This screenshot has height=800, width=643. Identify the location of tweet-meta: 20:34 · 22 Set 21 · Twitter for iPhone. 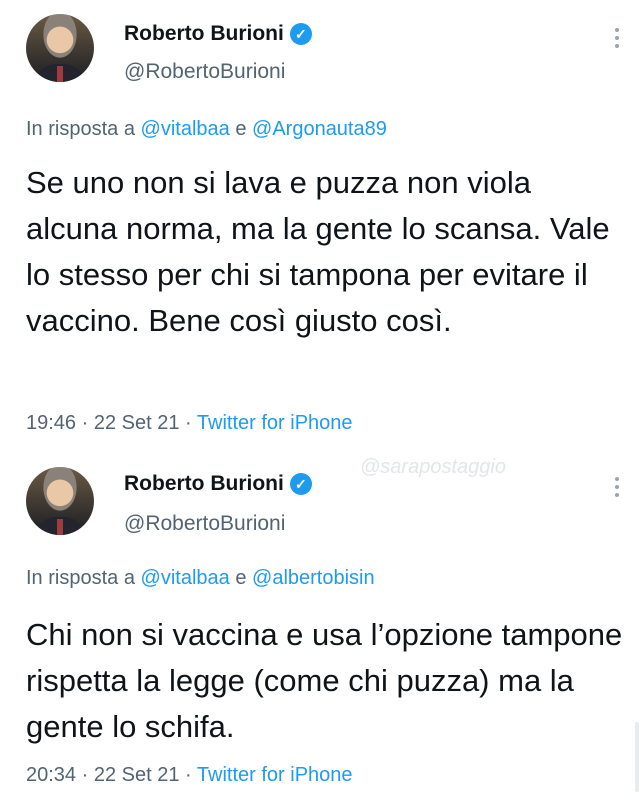
(189, 775).